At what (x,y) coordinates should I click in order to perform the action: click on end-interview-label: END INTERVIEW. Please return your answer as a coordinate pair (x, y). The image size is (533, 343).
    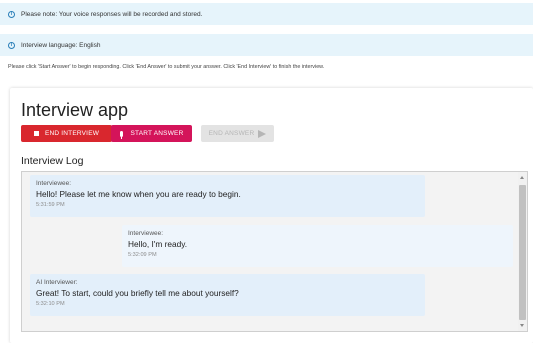
    Looking at the image, I should click on (72, 133).